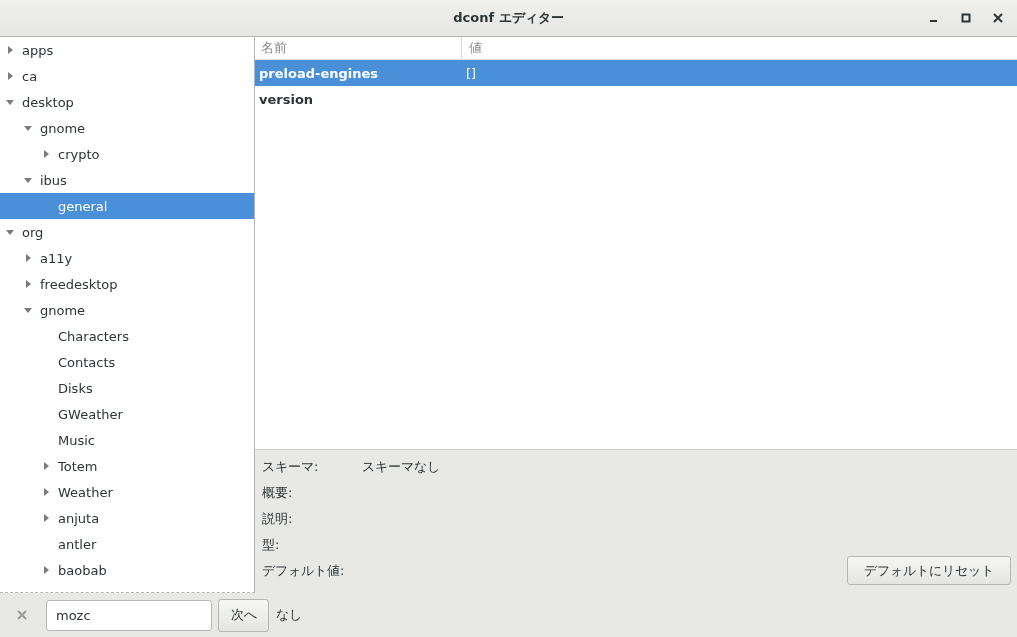 The width and height of the screenshot is (1017, 637). What do you see at coordinates (127, 284) in the screenshot?
I see `tree-item: freedesktop` at bounding box center [127, 284].